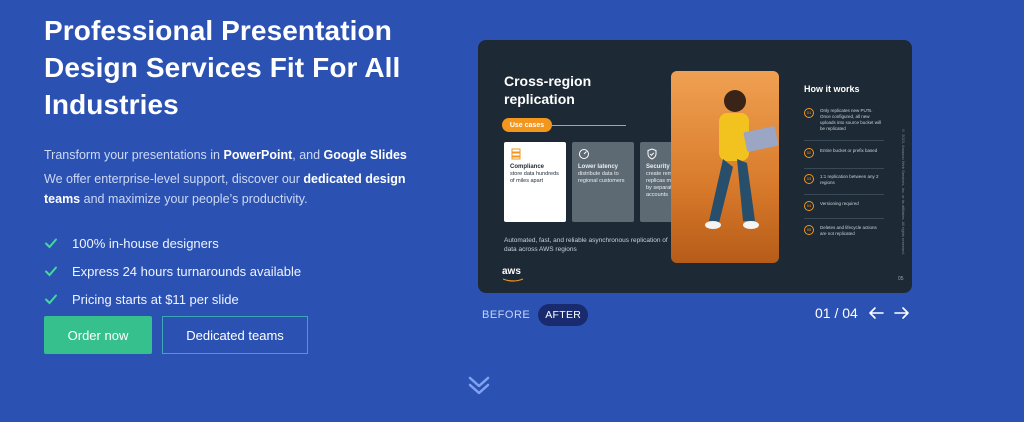 Image resolution: width=1024 pixels, height=426 pixels. I want to click on scroll-down-icon, so click(479, 386).